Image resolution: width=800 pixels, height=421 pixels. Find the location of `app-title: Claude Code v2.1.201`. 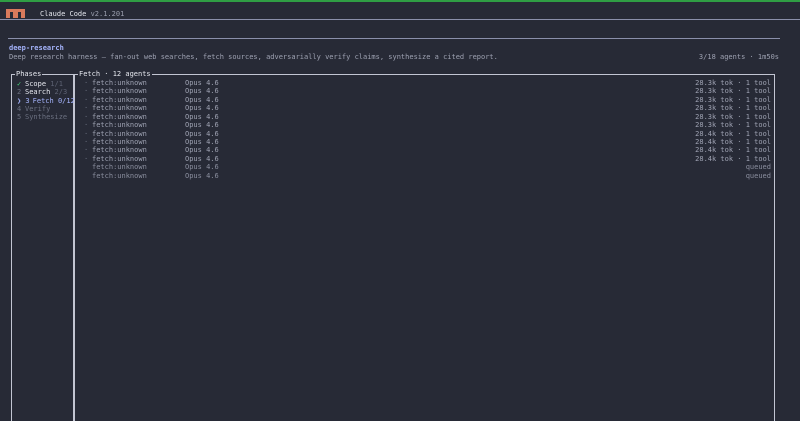

app-title: Claude Code v2.1.201 is located at coordinates (82, 14).